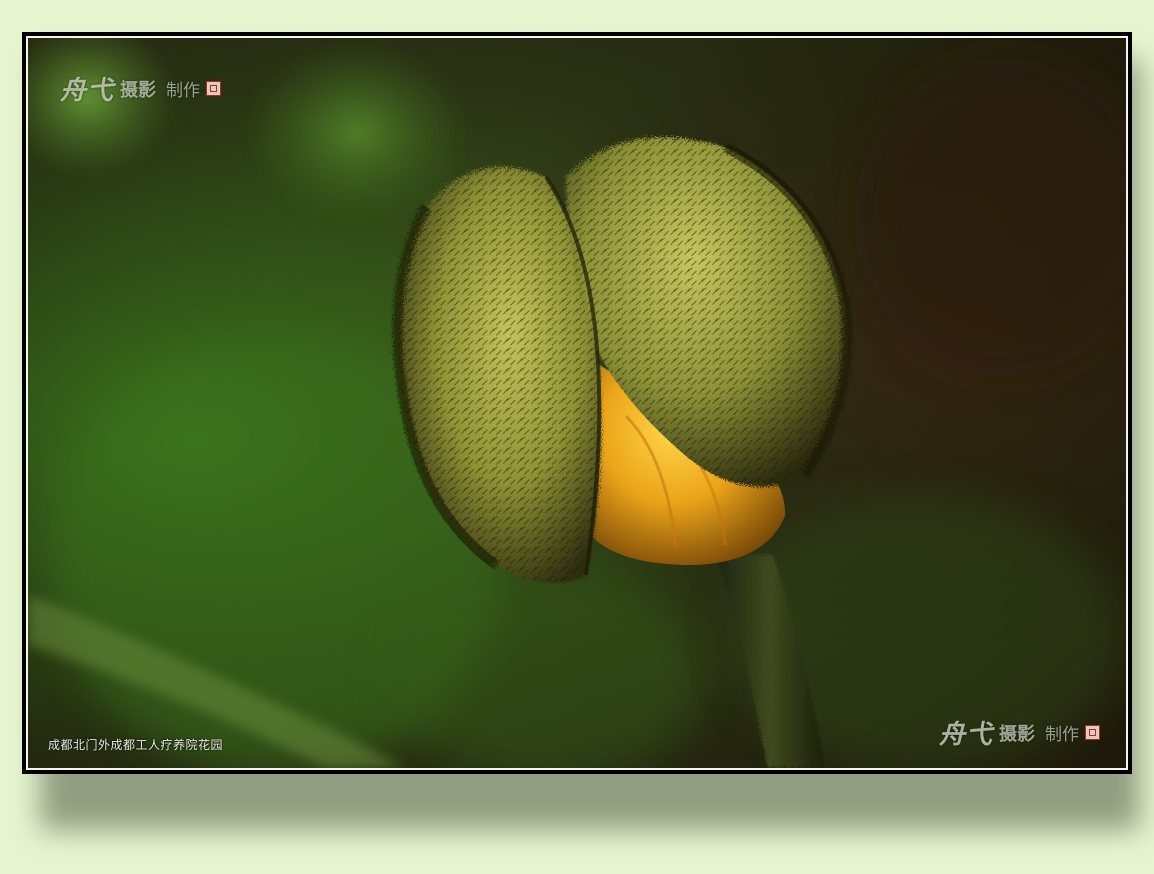 The width and height of the screenshot is (1154, 874). I want to click on watermark-bottom-right: 舟弋 摄影 制作, so click(1019, 732).